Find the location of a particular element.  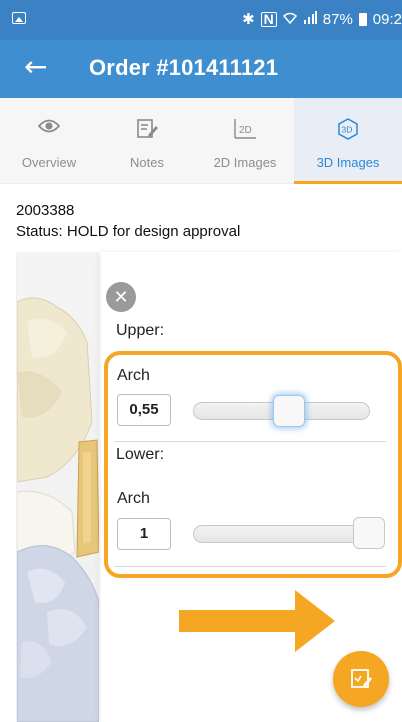

clock: 09:2 is located at coordinates (387, 19).